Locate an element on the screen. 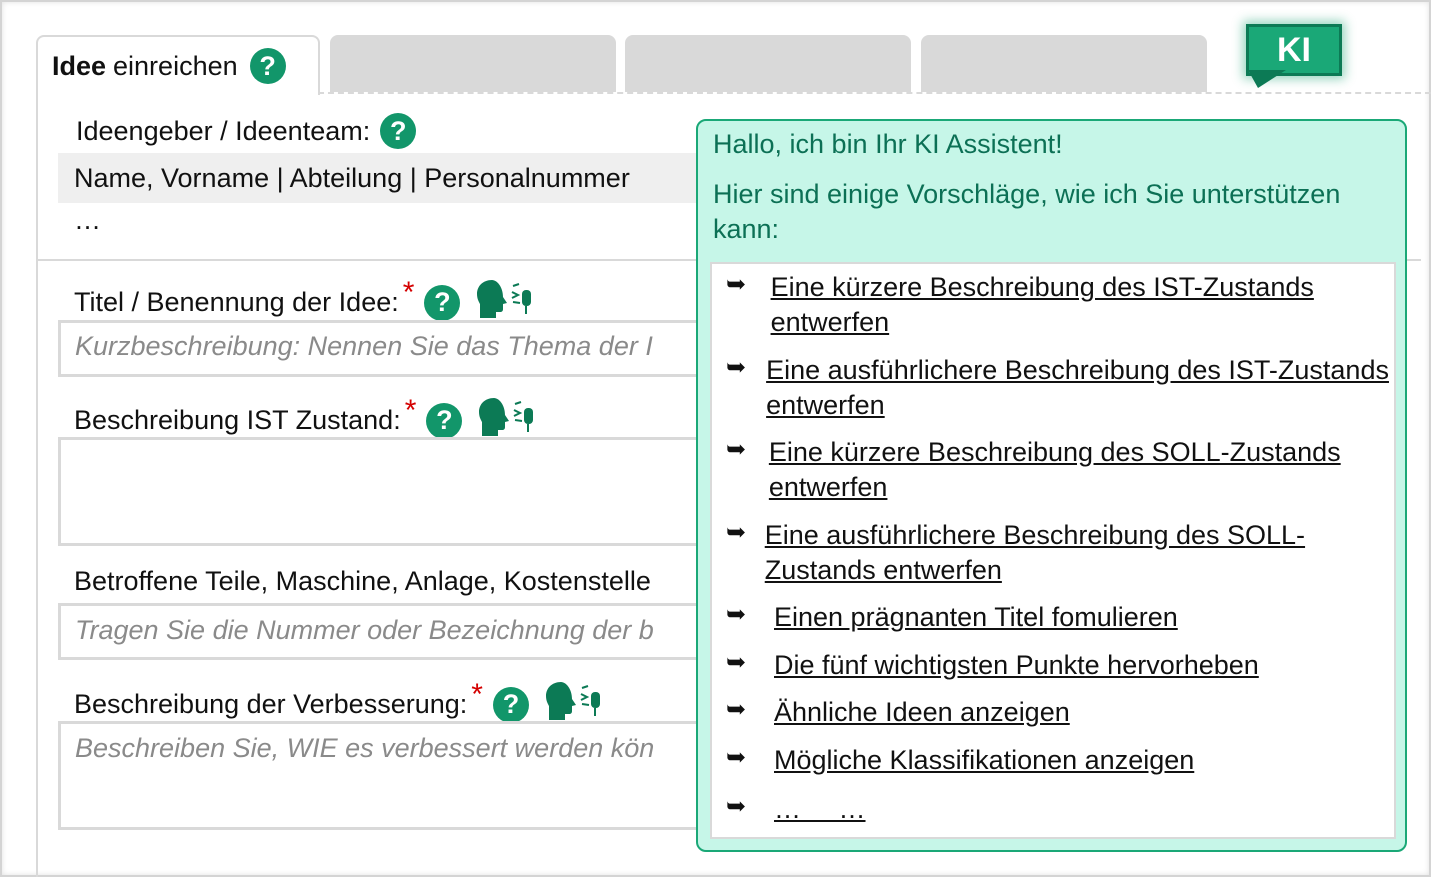  assistant-greeting: Hallo, ich bin Ihr KI Assistent! is located at coordinates (888, 144).